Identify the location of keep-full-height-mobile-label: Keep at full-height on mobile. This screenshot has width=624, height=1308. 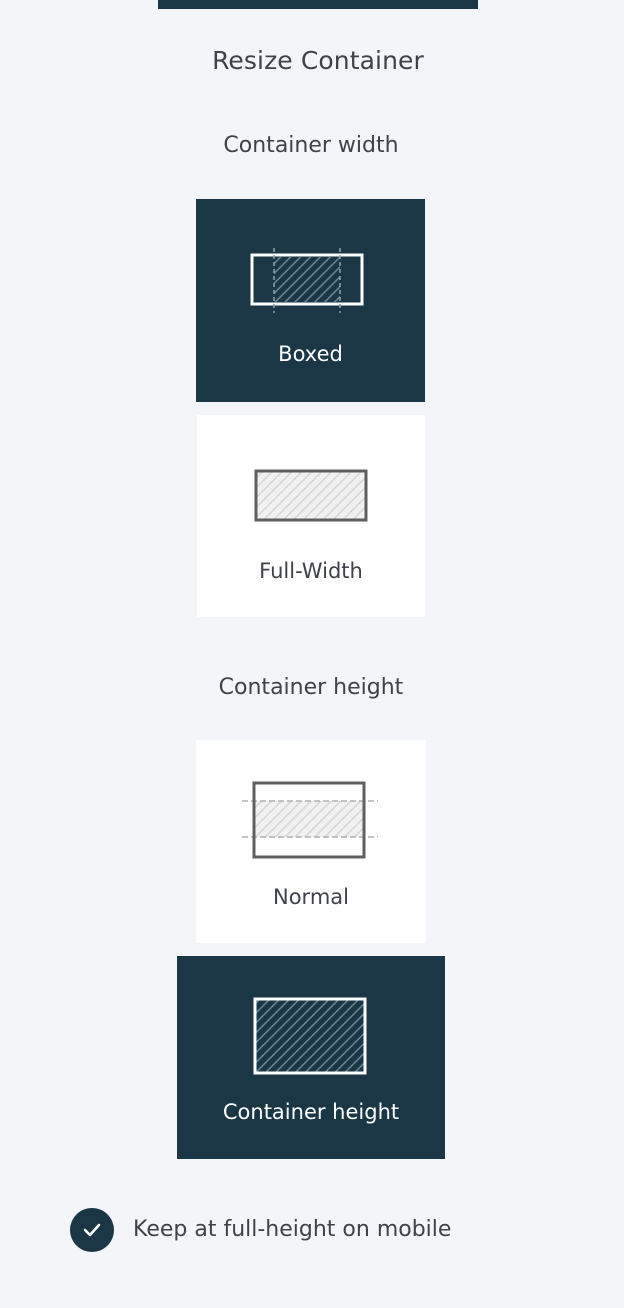
(292, 1229).